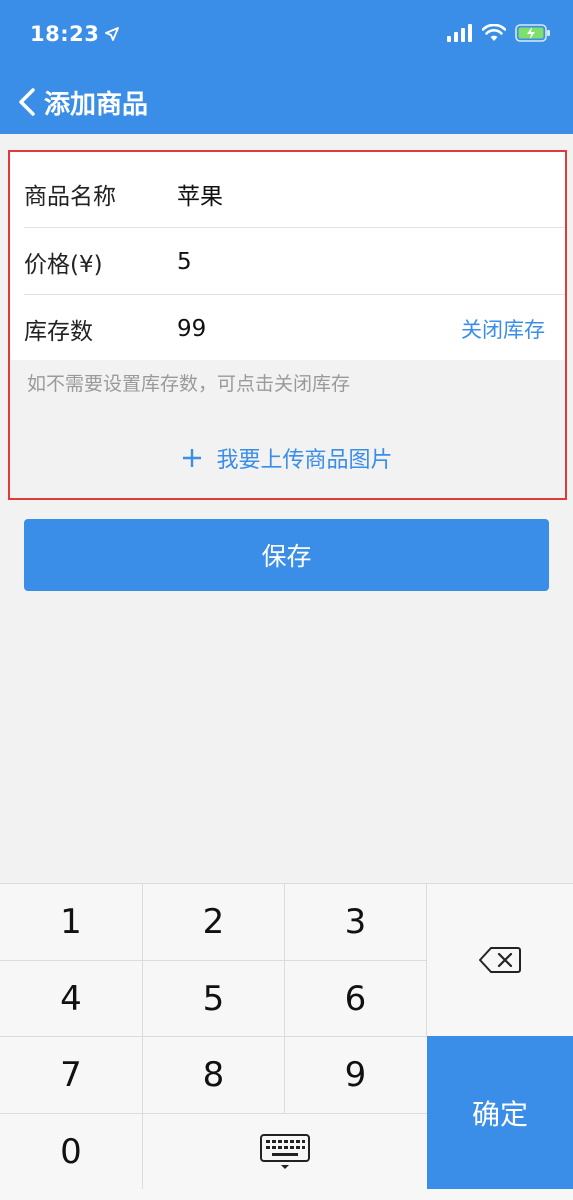  I want to click on backspace-icon, so click(500, 960).